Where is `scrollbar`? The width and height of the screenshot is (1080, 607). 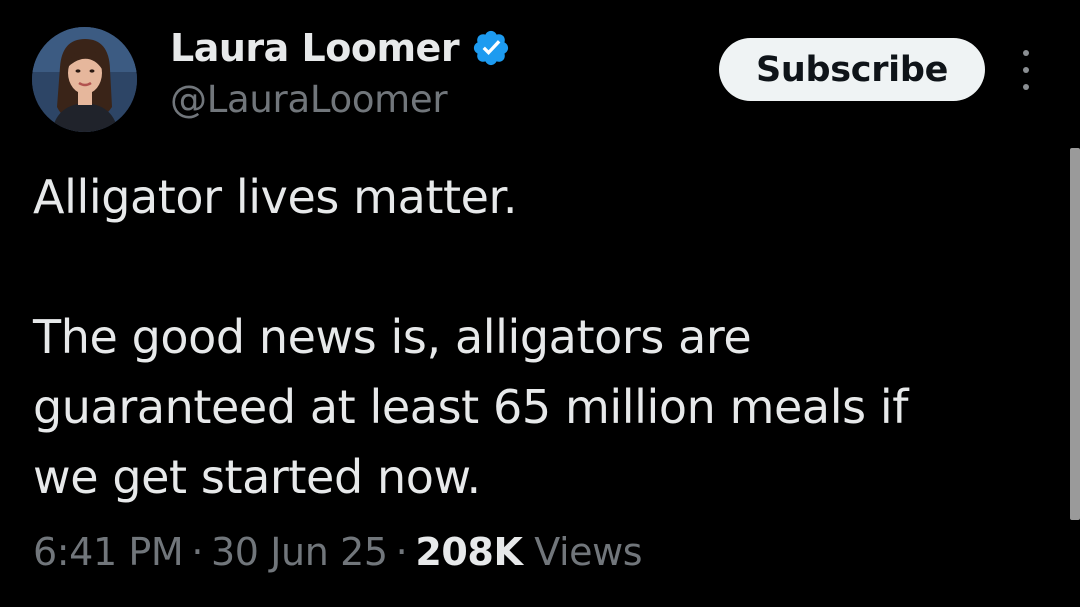 scrollbar is located at coordinates (1075, 334).